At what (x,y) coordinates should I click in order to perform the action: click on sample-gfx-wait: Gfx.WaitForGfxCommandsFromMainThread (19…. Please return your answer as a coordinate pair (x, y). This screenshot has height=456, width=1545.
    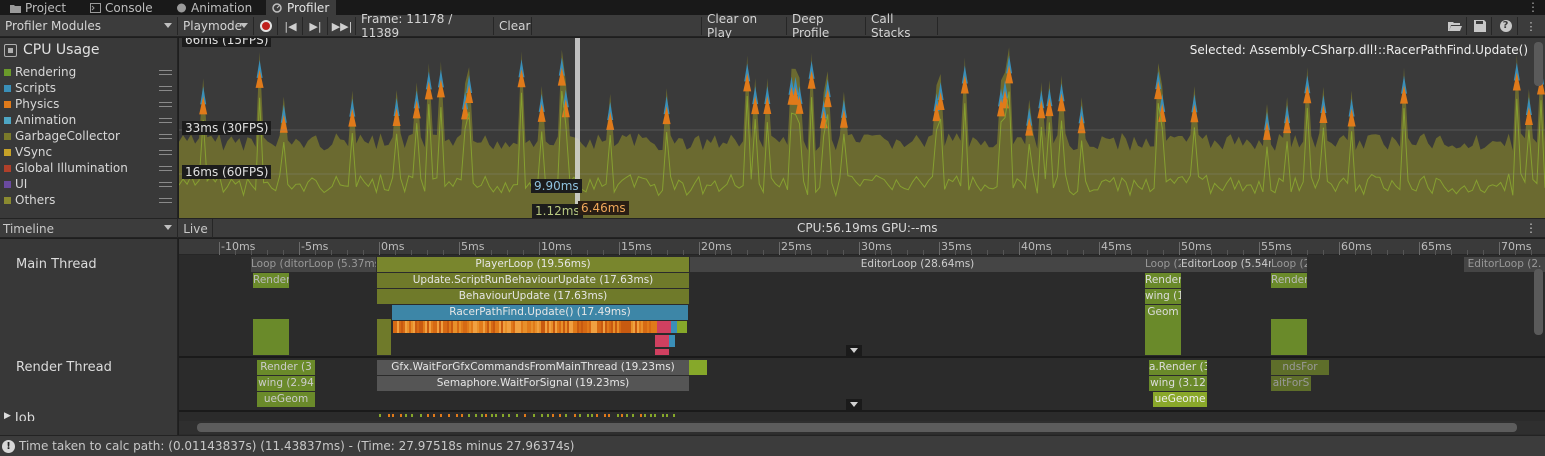
    Looking at the image, I should click on (533, 367).